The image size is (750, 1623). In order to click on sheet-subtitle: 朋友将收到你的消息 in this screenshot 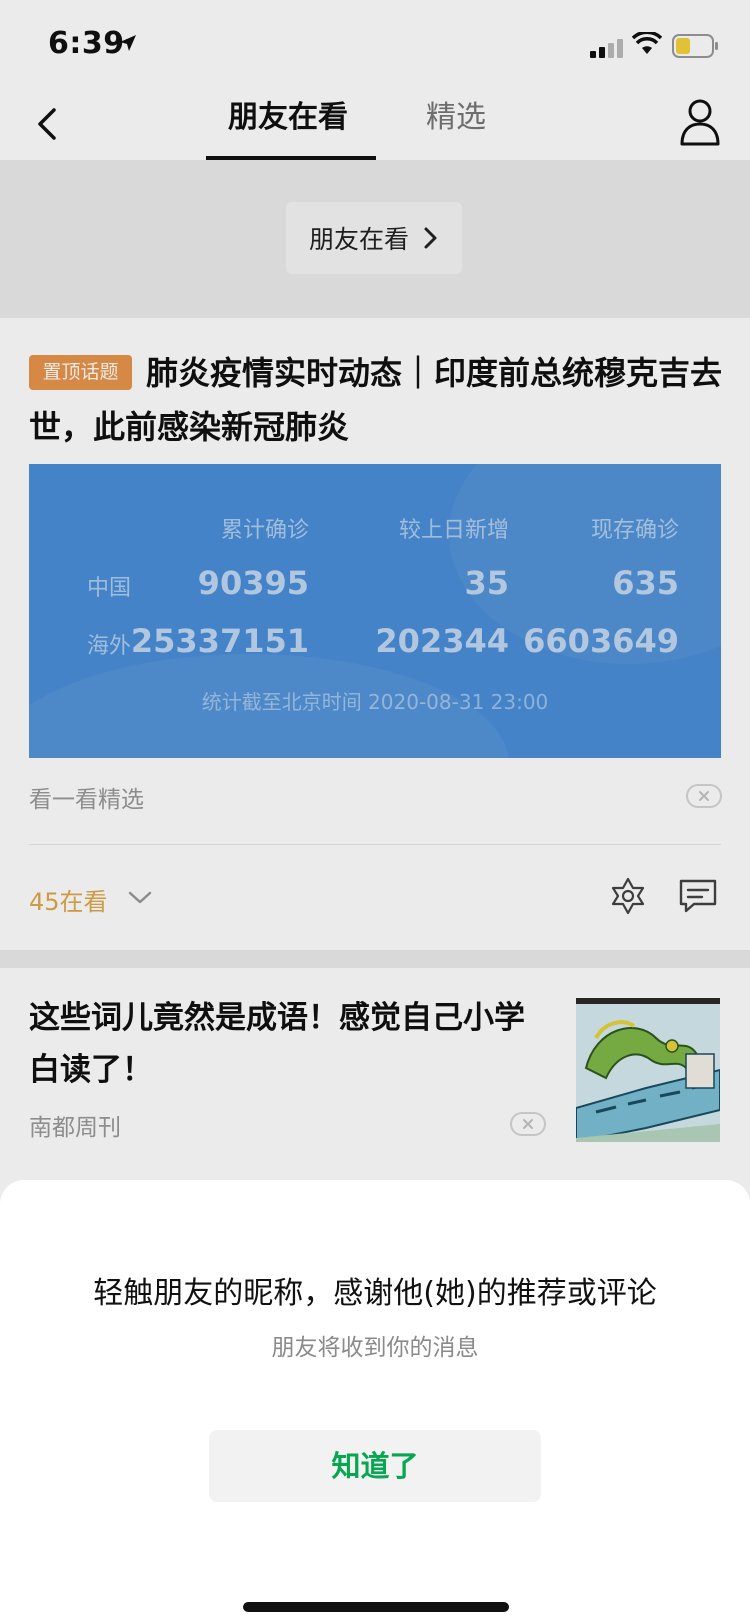, I will do `click(375, 1348)`.